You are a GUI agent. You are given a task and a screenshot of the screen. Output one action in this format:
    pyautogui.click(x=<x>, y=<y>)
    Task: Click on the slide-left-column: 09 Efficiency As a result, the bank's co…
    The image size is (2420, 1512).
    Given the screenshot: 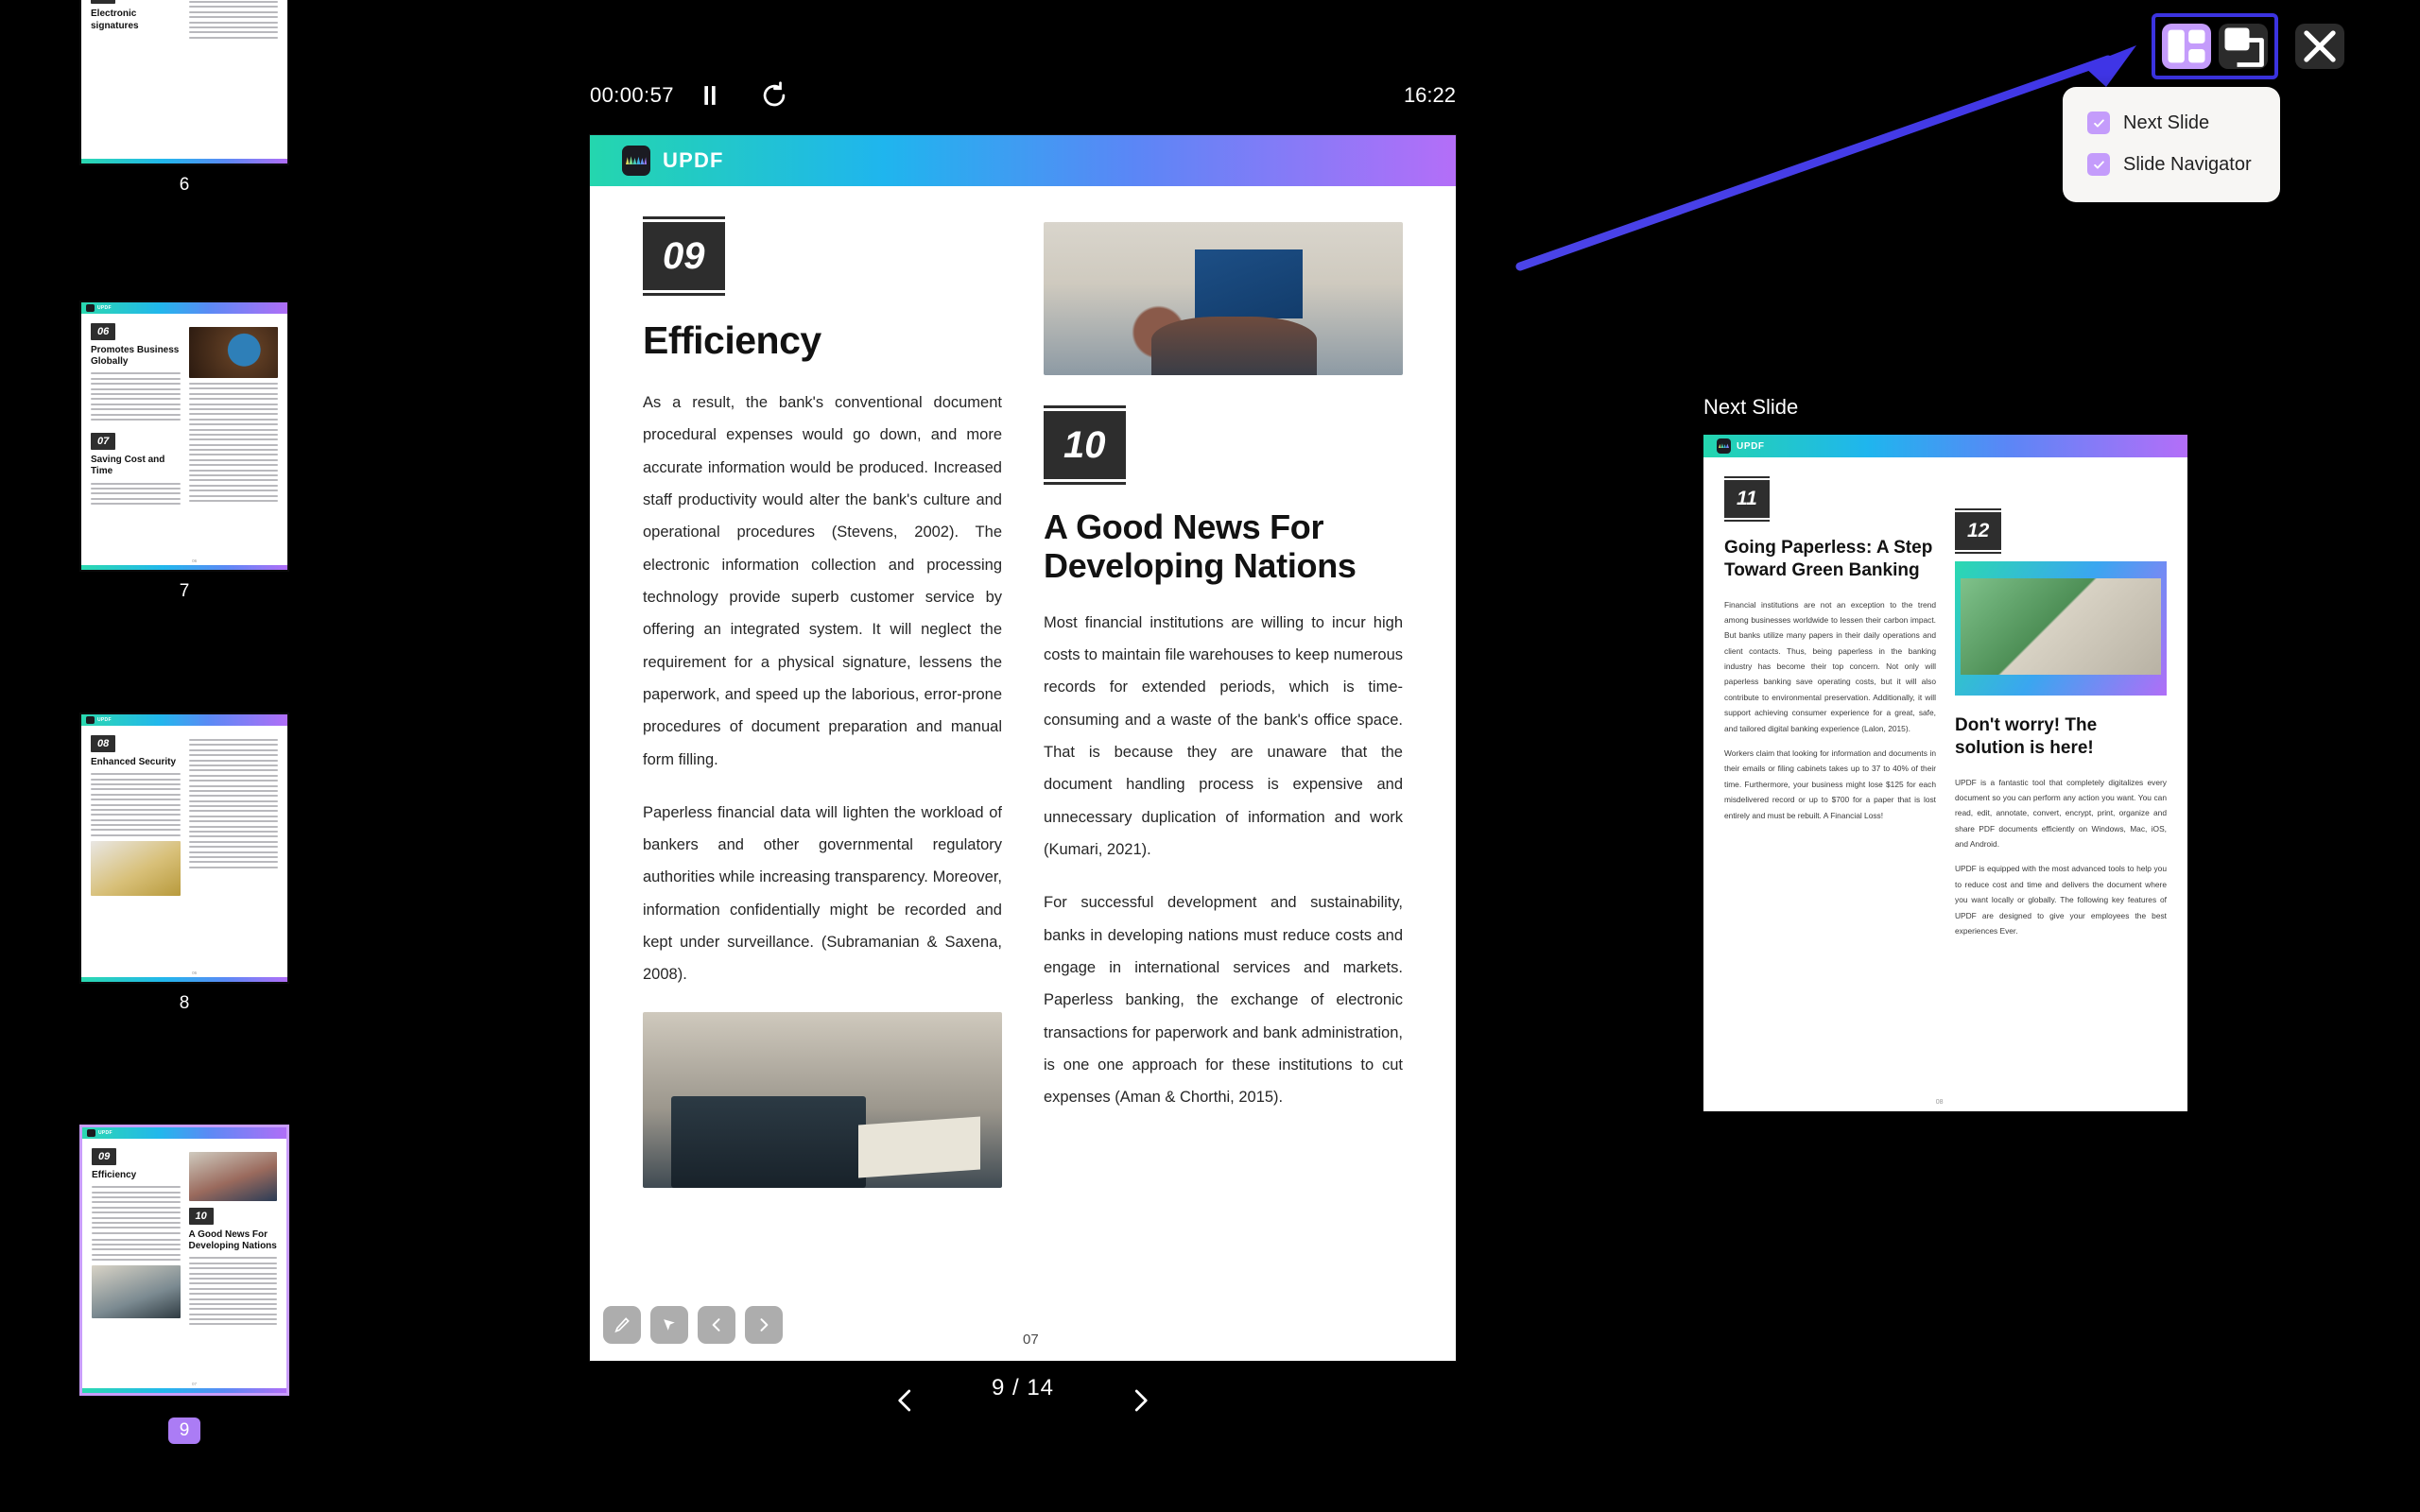 What is the action you would take?
    pyautogui.click(x=822, y=788)
    